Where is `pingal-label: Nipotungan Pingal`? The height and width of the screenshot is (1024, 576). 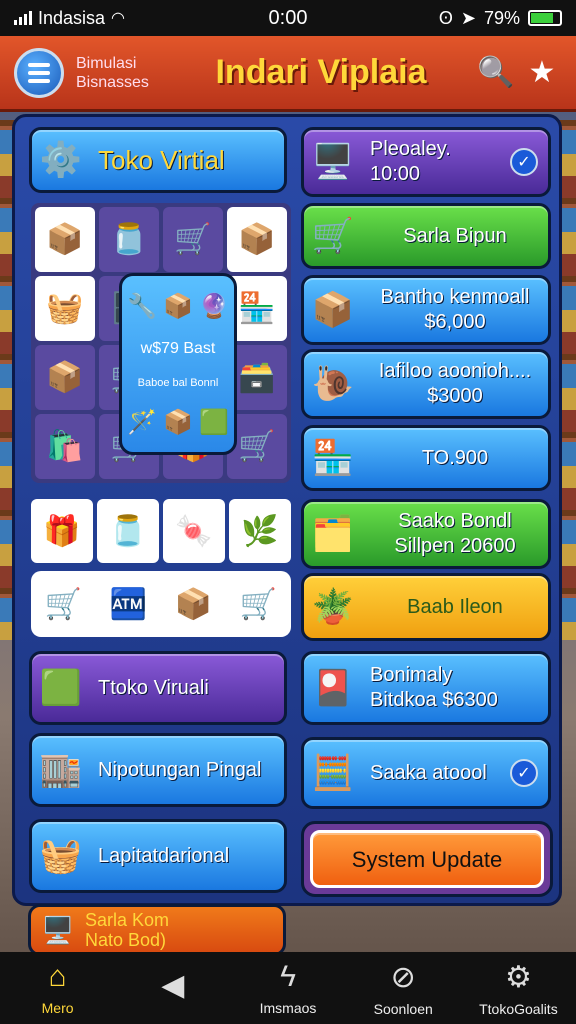 pingal-label: Nipotungan Pingal is located at coordinates (180, 769).